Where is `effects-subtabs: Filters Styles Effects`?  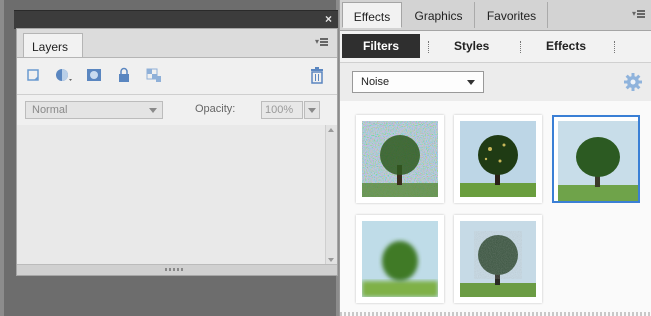
effects-subtabs: Filters Styles Effects is located at coordinates (495, 46).